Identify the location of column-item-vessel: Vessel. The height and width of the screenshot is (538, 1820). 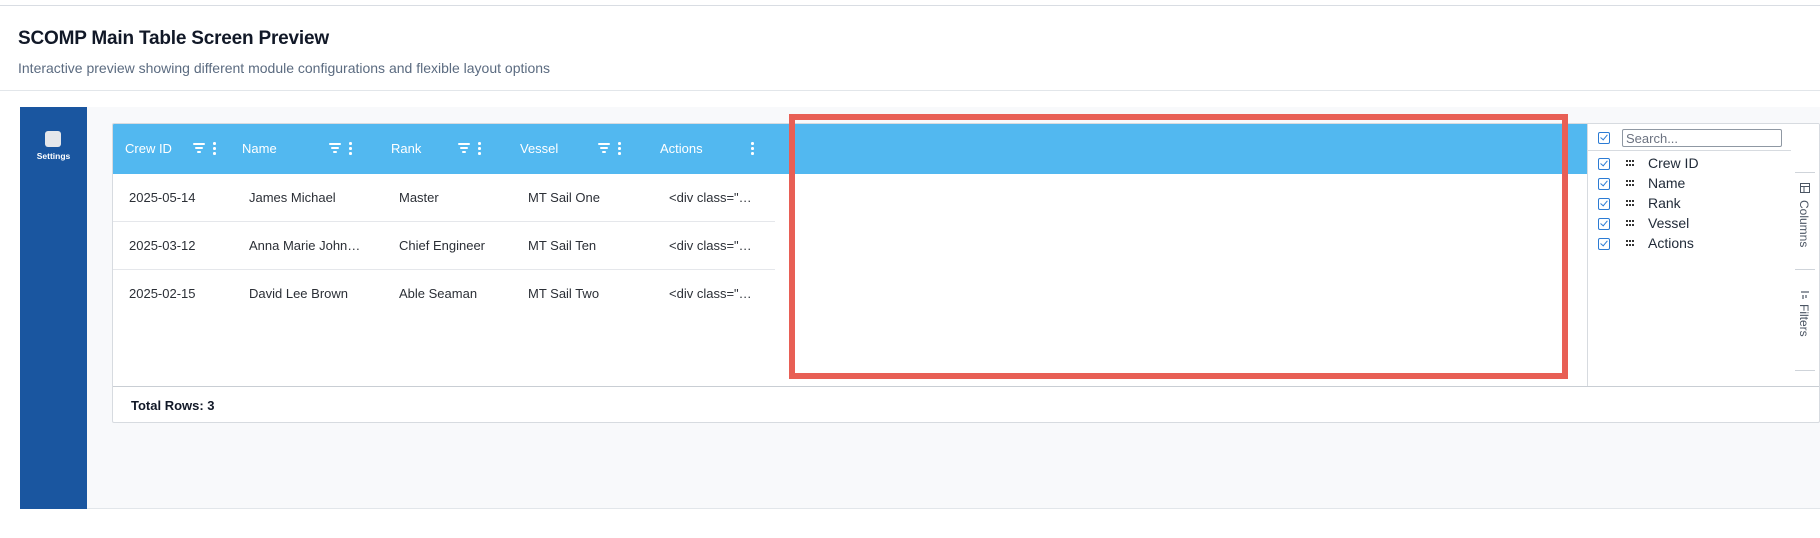
(1690, 224).